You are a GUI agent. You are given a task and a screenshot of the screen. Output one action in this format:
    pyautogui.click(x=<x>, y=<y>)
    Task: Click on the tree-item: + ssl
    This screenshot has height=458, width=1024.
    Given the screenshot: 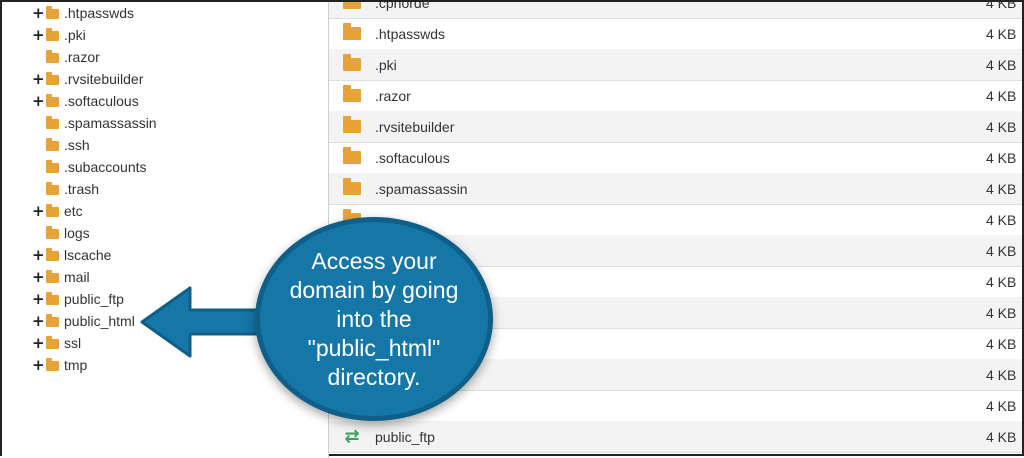 What is the action you would take?
    pyautogui.click(x=56, y=343)
    